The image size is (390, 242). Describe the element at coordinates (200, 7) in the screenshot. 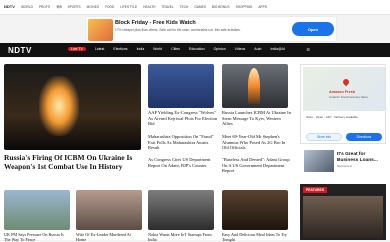

I see `top-link-games: GAMES` at that location.